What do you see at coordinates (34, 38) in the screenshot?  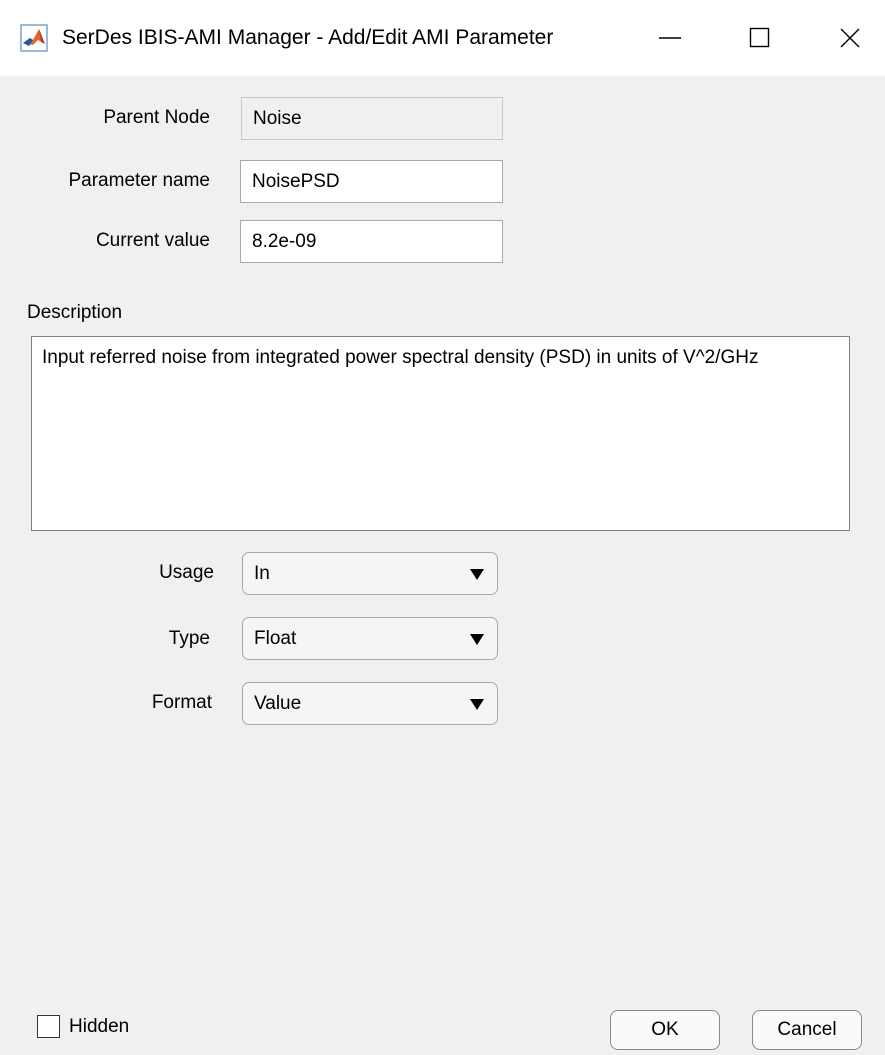 I see `matlab-icon` at bounding box center [34, 38].